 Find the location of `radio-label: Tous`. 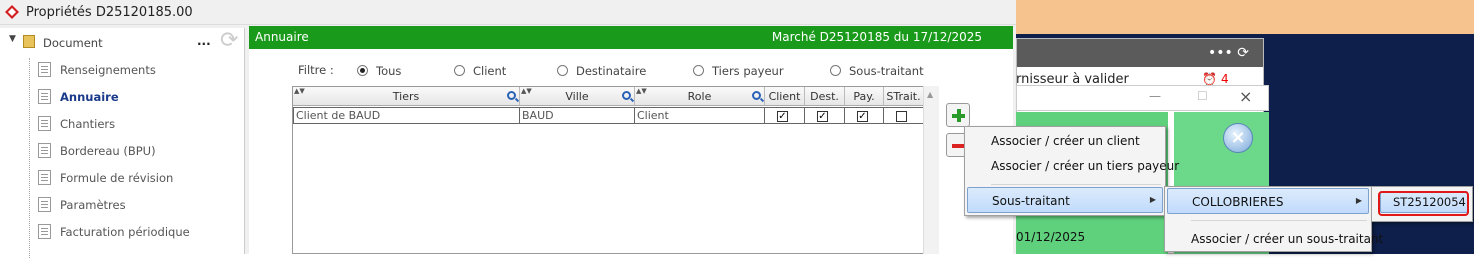

radio-label: Tous is located at coordinates (389, 71).